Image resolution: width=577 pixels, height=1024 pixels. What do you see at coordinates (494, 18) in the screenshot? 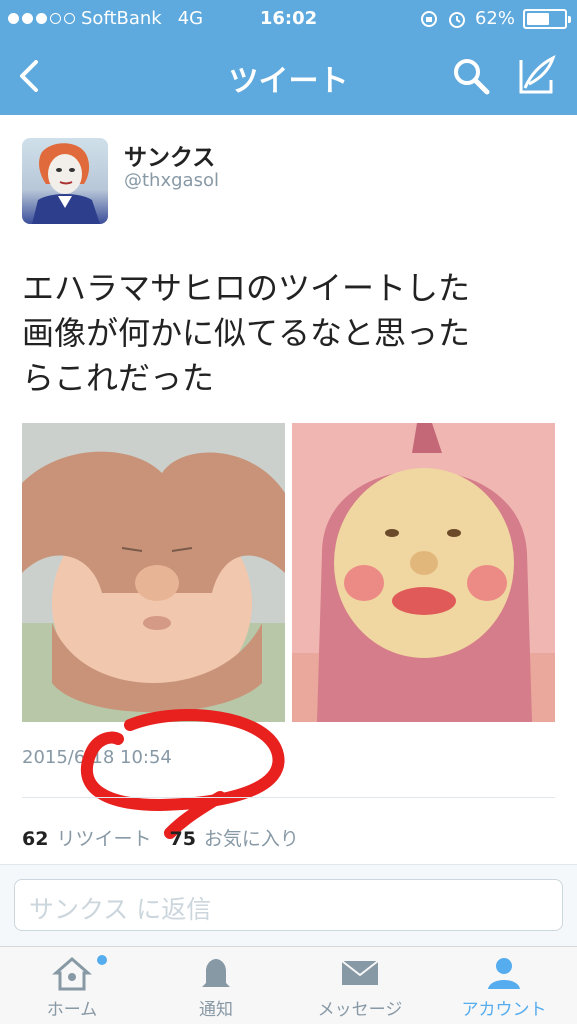
I see `battery-percent: 62%` at bounding box center [494, 18].